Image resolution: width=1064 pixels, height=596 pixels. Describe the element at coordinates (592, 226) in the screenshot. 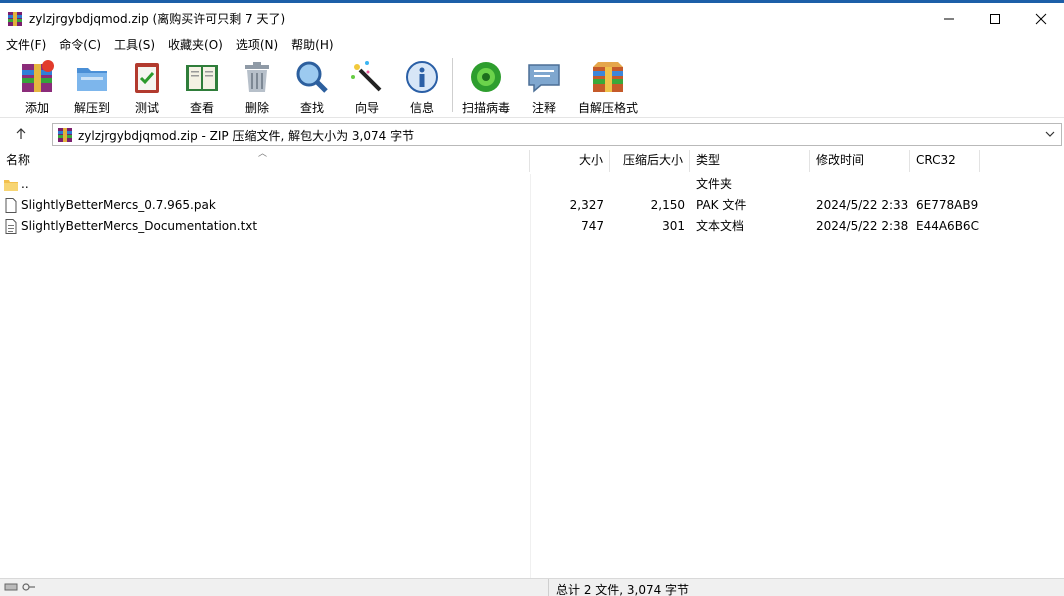

I see `file-size: 747` at that location.